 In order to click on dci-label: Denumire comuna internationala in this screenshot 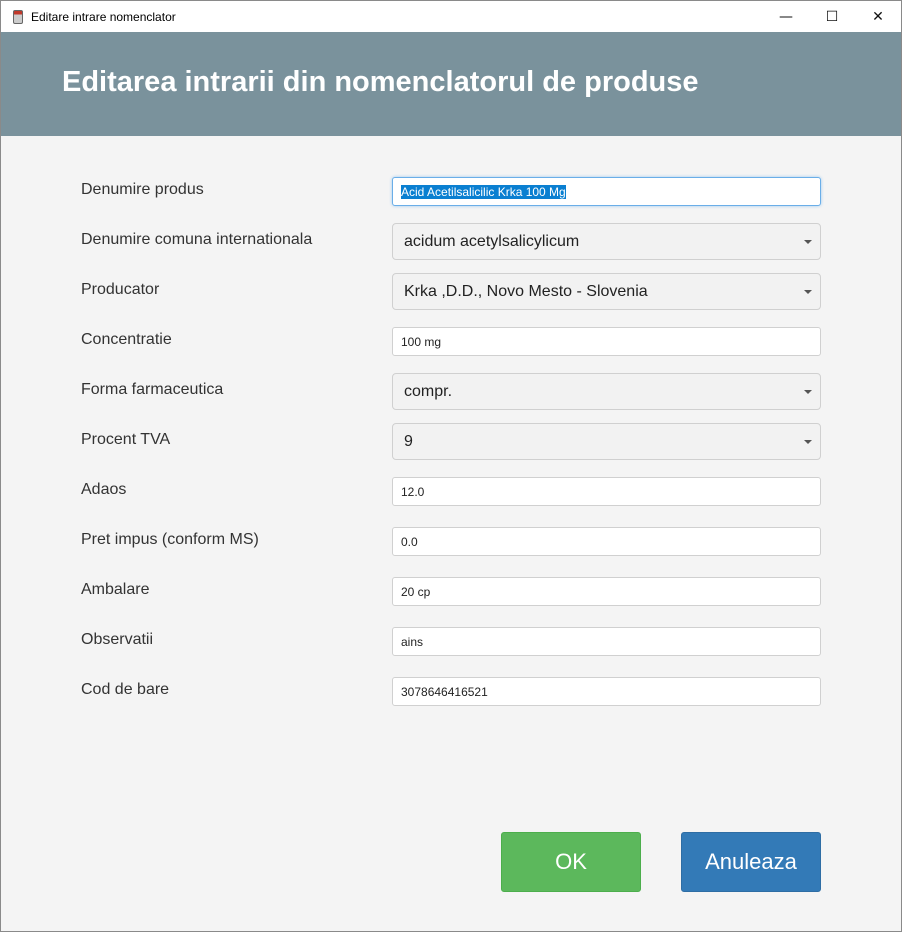, I will do `click(197, 239)`.